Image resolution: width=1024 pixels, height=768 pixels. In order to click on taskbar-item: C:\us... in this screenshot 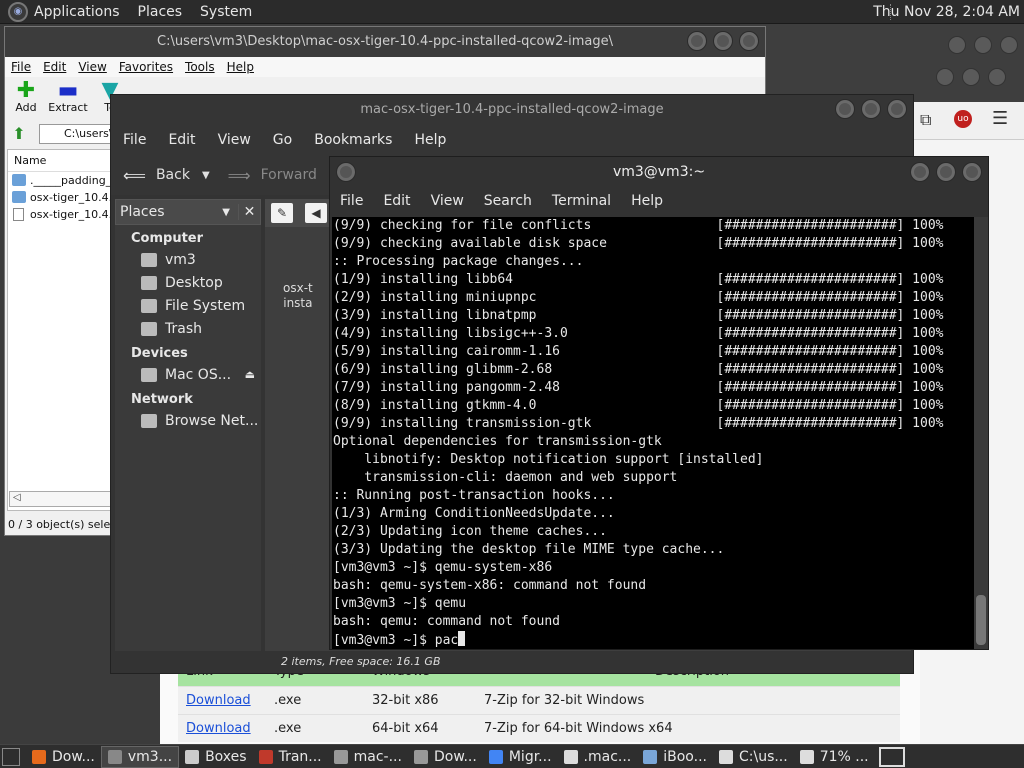, I will do `click(753, 757)`.